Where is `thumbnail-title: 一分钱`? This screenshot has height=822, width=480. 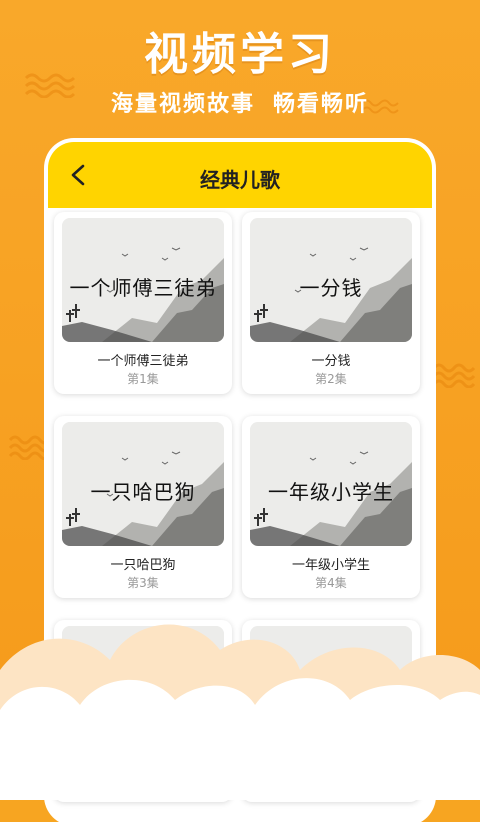 thumbnail-title: 一分钱 is located at coordinates (331, 288).